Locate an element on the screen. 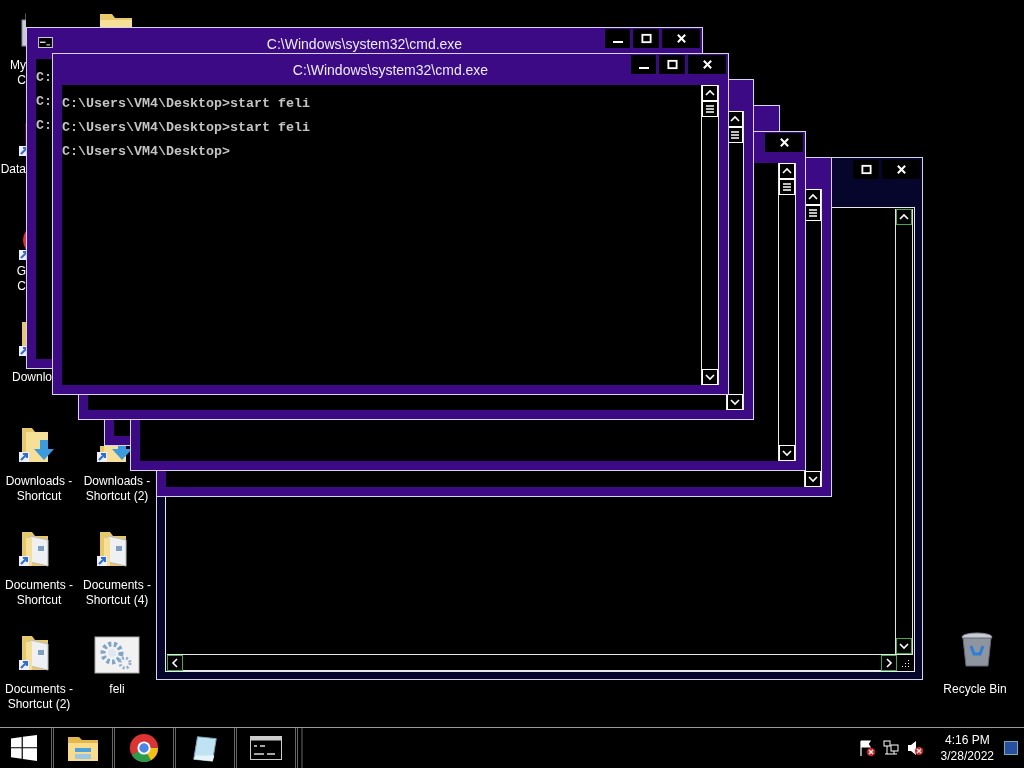 The image size is (1024, 768). icon-label: Recycle Bin is located at coordinates (975, 689).